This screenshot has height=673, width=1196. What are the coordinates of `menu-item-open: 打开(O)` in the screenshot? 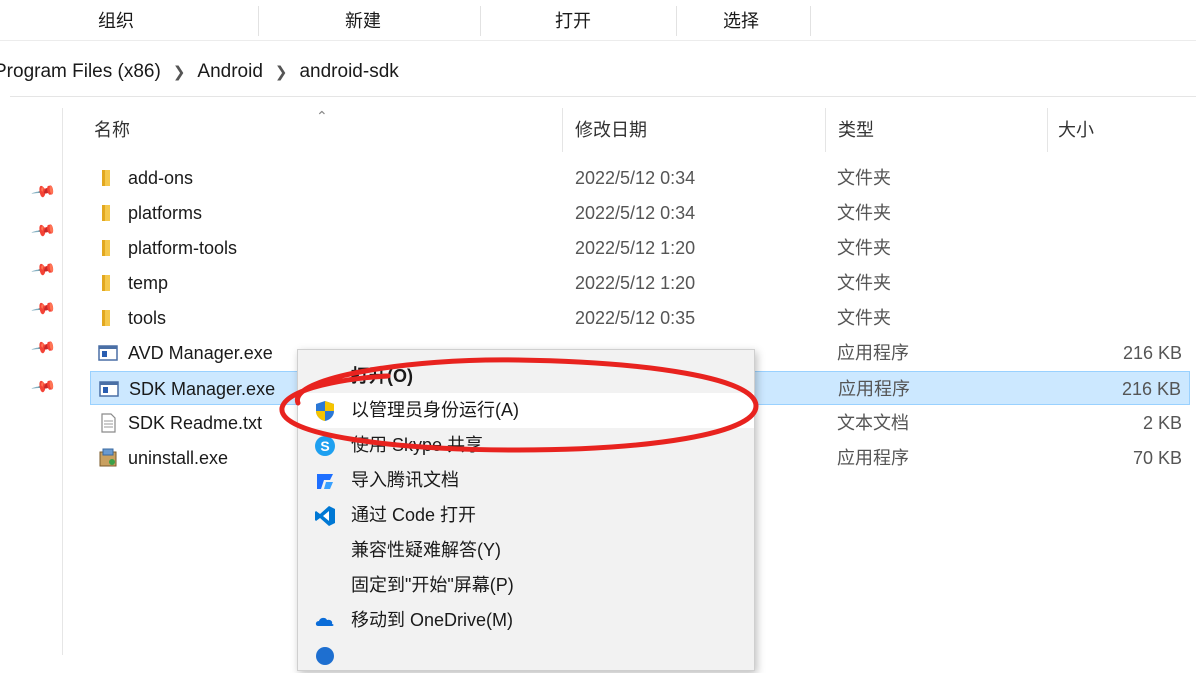 It's located at (526, 376).